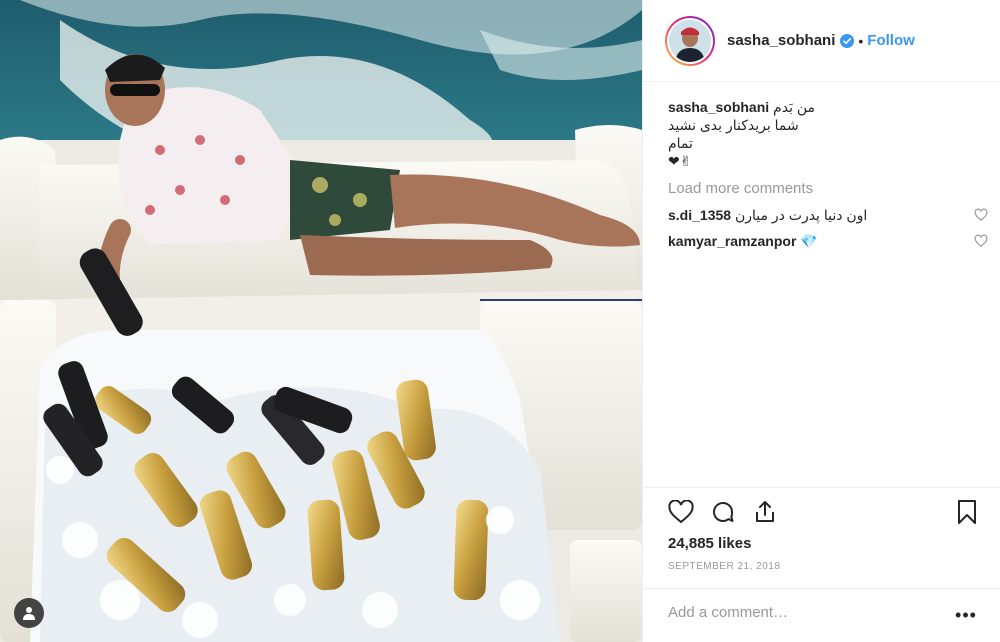 This screenshot has width=1000, height=642. What do you see at coordinates (821, 564) in the screenshot?
I see `post-actions: 24,885 likes SEPTEMBER 21, 2018 •••` at bounding box center [821, 564].